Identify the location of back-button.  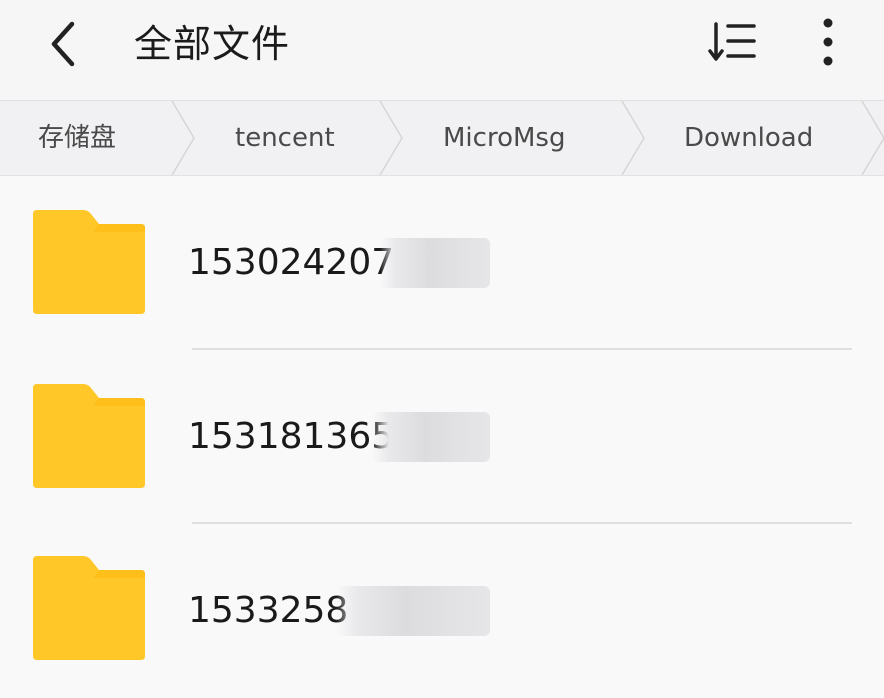
(64, 44).